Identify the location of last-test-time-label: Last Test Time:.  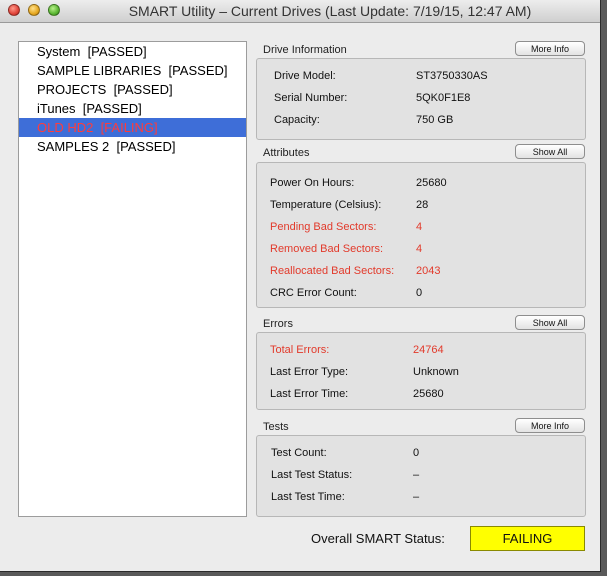
(308, 497).